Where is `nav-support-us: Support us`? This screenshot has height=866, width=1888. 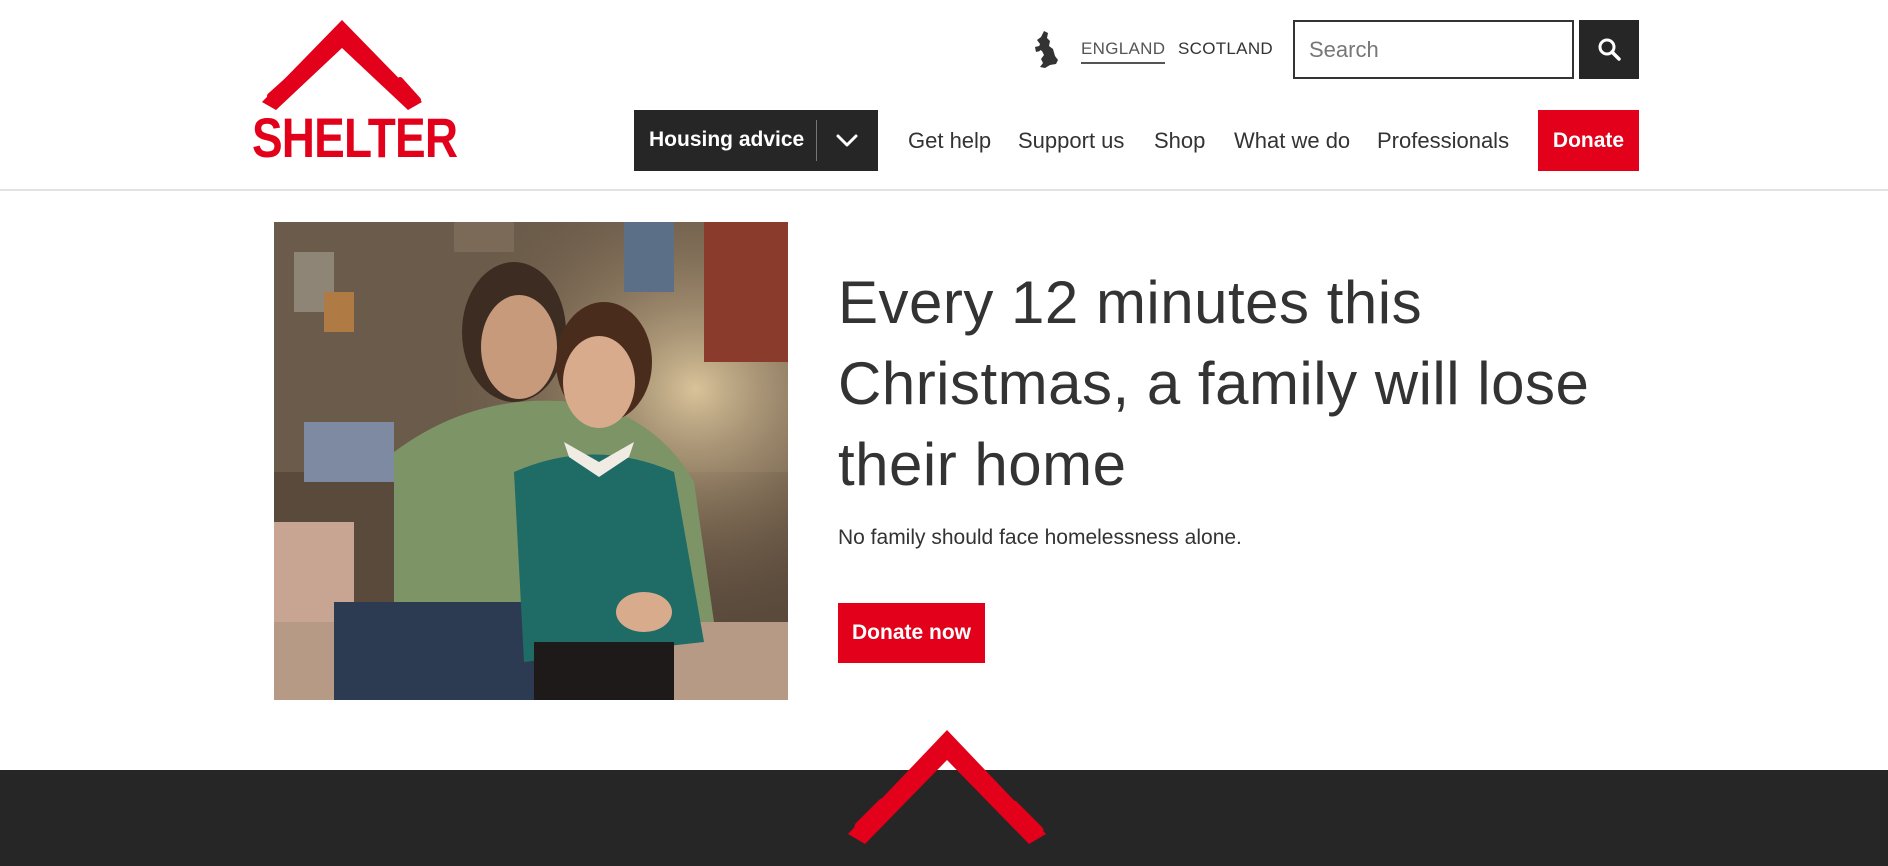 nav-support-us: Support us is located at coordinates (1071, 141).